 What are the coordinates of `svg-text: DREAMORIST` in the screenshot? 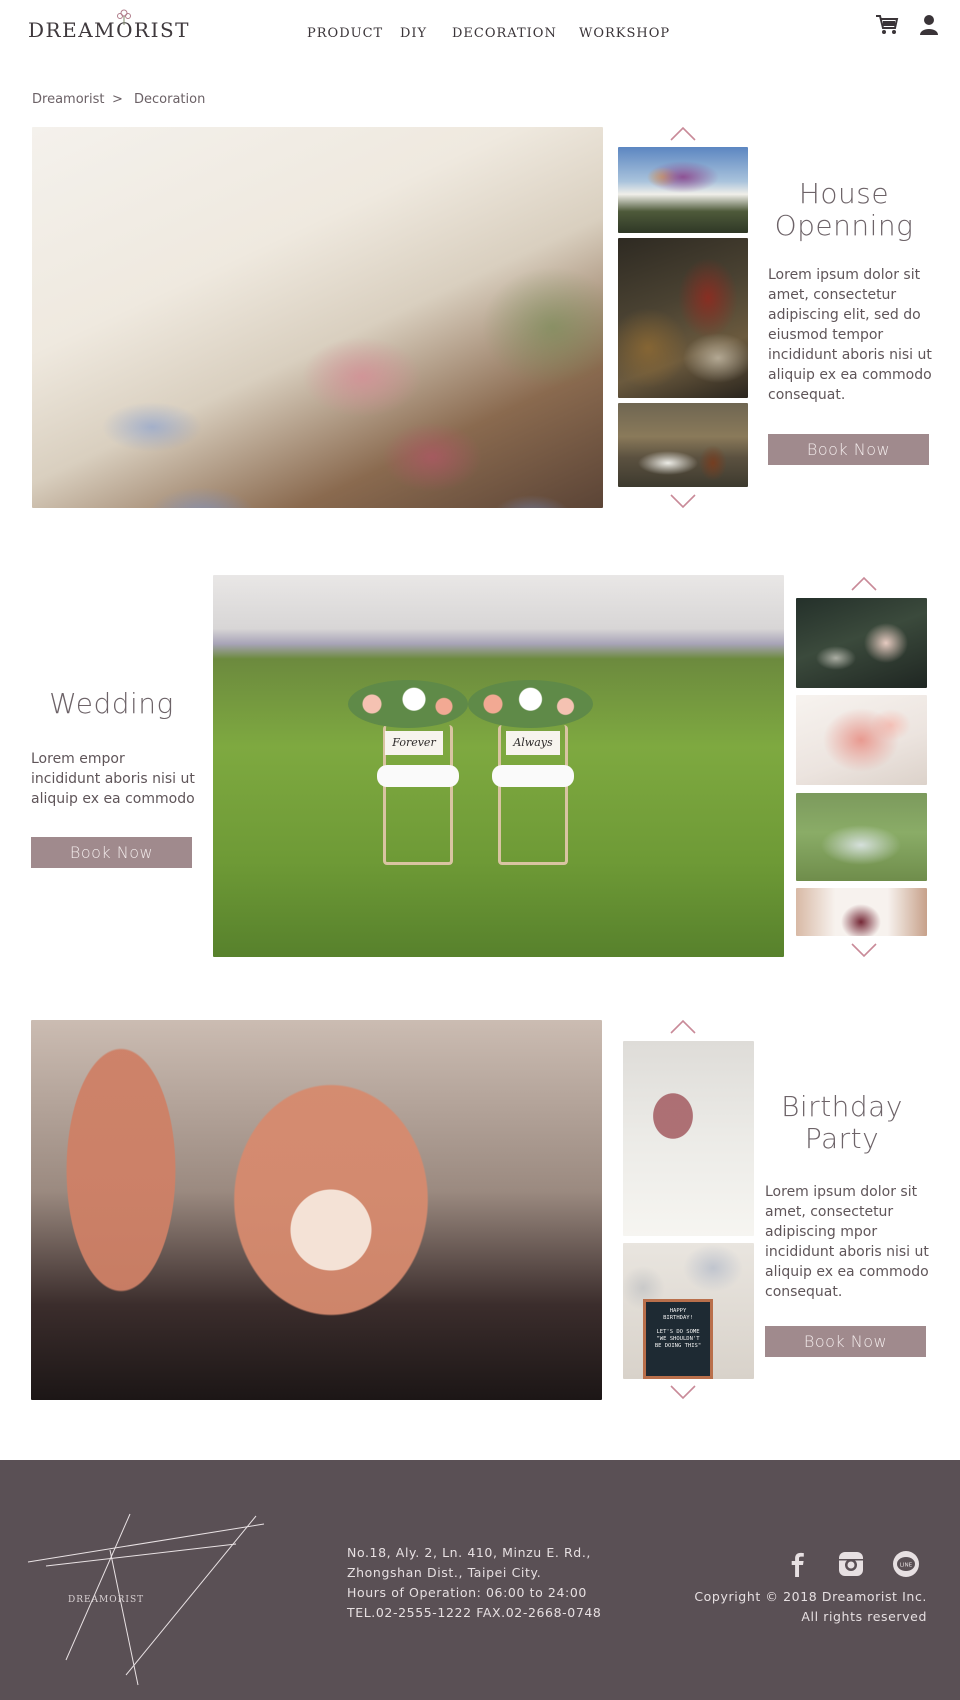 It's located at (106, 1600).